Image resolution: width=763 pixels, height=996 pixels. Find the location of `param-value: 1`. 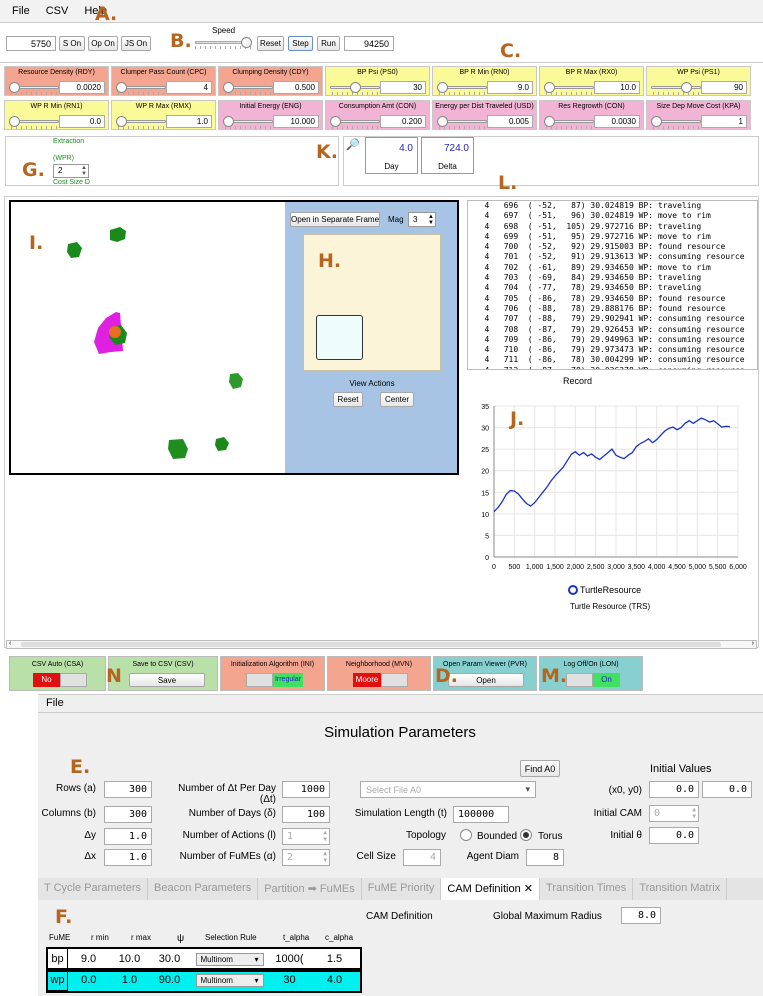

param-value: 1 is located at coordinates (724, 121).